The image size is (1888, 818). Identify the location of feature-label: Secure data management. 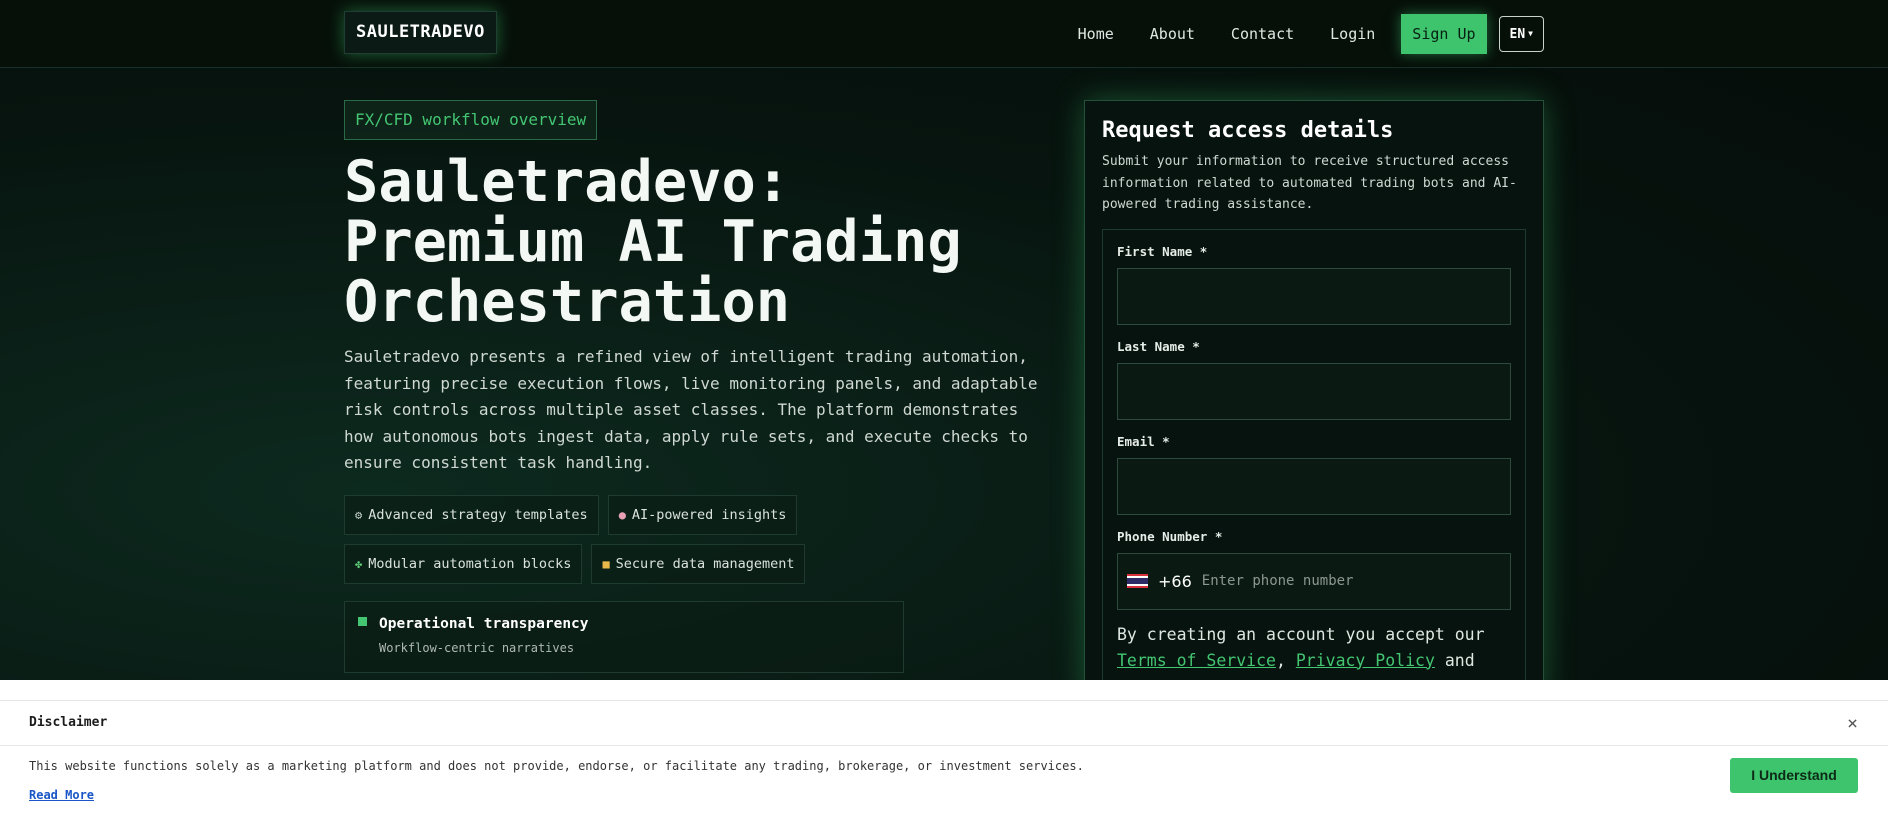
(705, 563).